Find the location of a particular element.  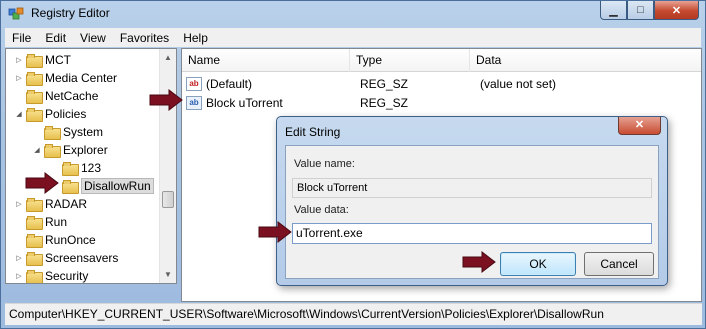

tree-item-label: MCT is located at coordinates (58, 60).